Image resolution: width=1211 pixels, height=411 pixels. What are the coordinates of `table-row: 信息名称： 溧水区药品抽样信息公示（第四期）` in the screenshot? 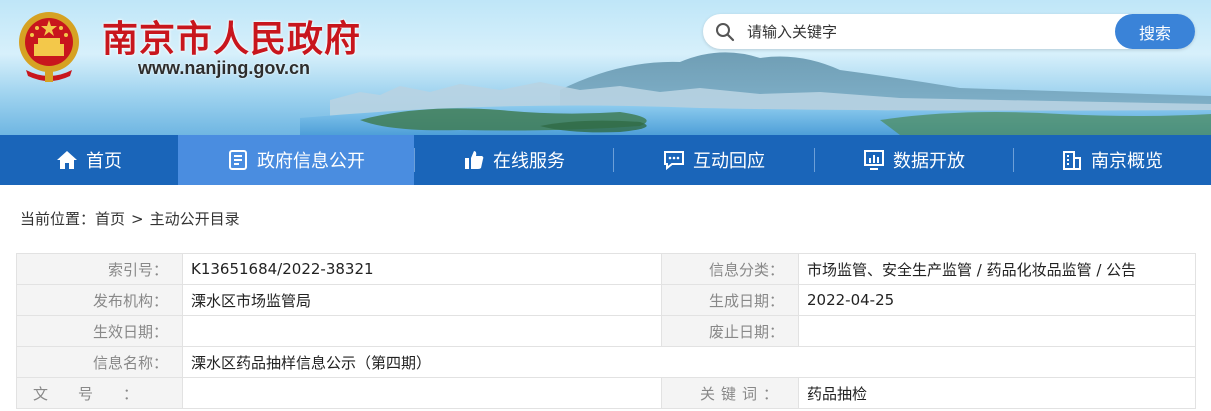 It's located at (606, 362).